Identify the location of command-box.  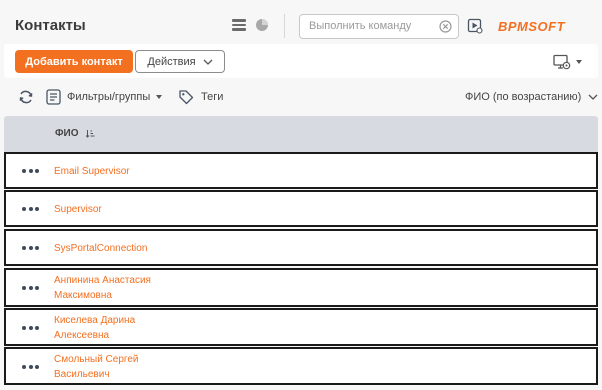
(379, 26).